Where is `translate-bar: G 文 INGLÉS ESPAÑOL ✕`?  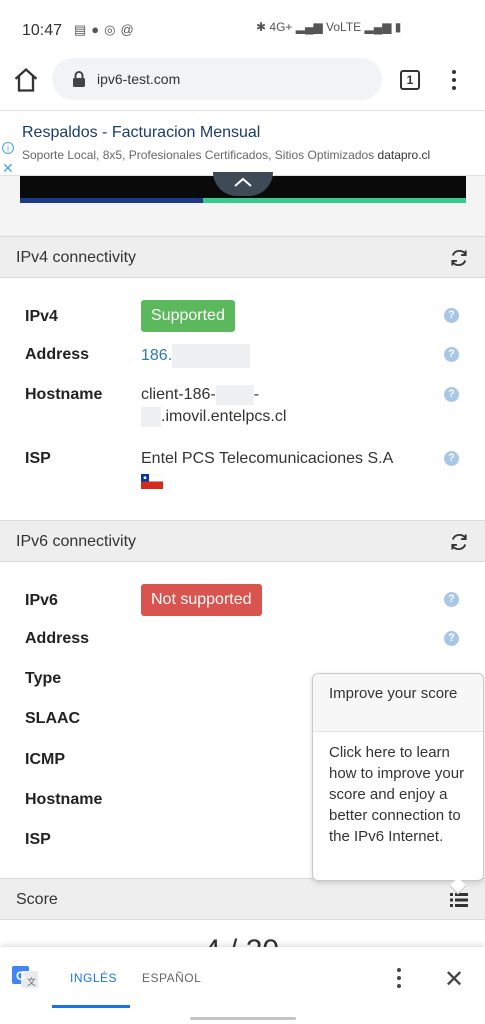
translate-bar: G 文 INGLÉS ESPAÑOL ✕ is located at coordinates (242, 985).